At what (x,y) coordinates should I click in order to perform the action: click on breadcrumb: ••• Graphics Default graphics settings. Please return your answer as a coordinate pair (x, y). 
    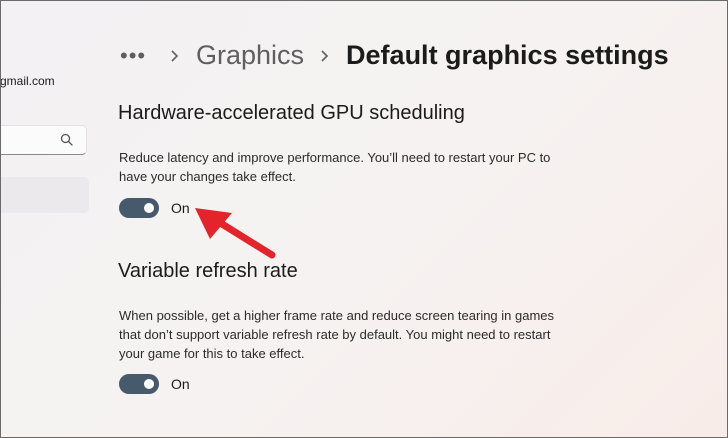
    Looking at the image, I should click on (394, 55).